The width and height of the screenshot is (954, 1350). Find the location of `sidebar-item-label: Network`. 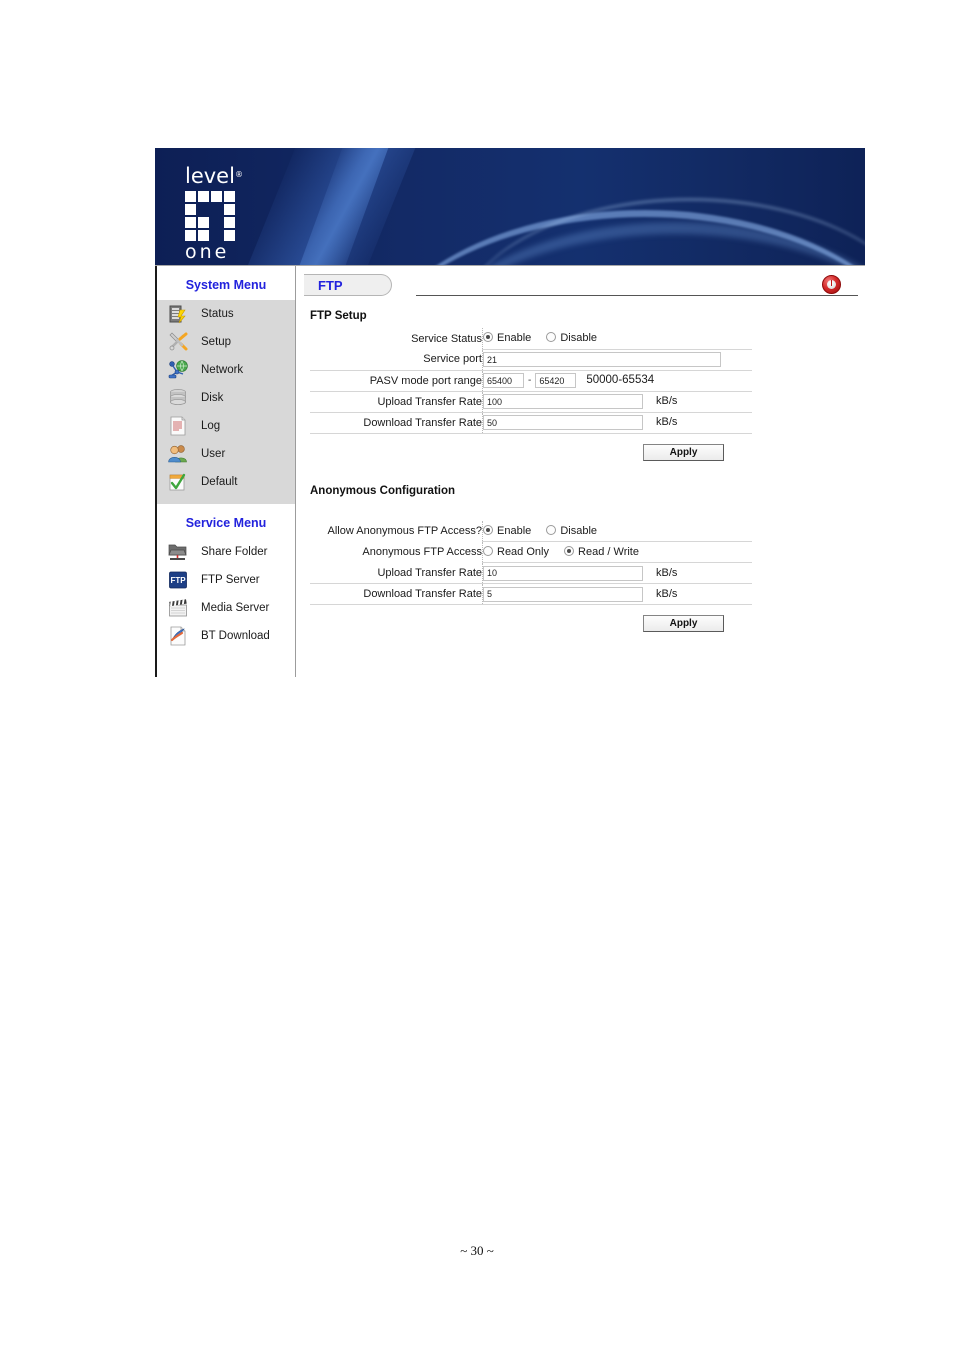

sidebar-item-label: Network is located at coordinates (222, 370).